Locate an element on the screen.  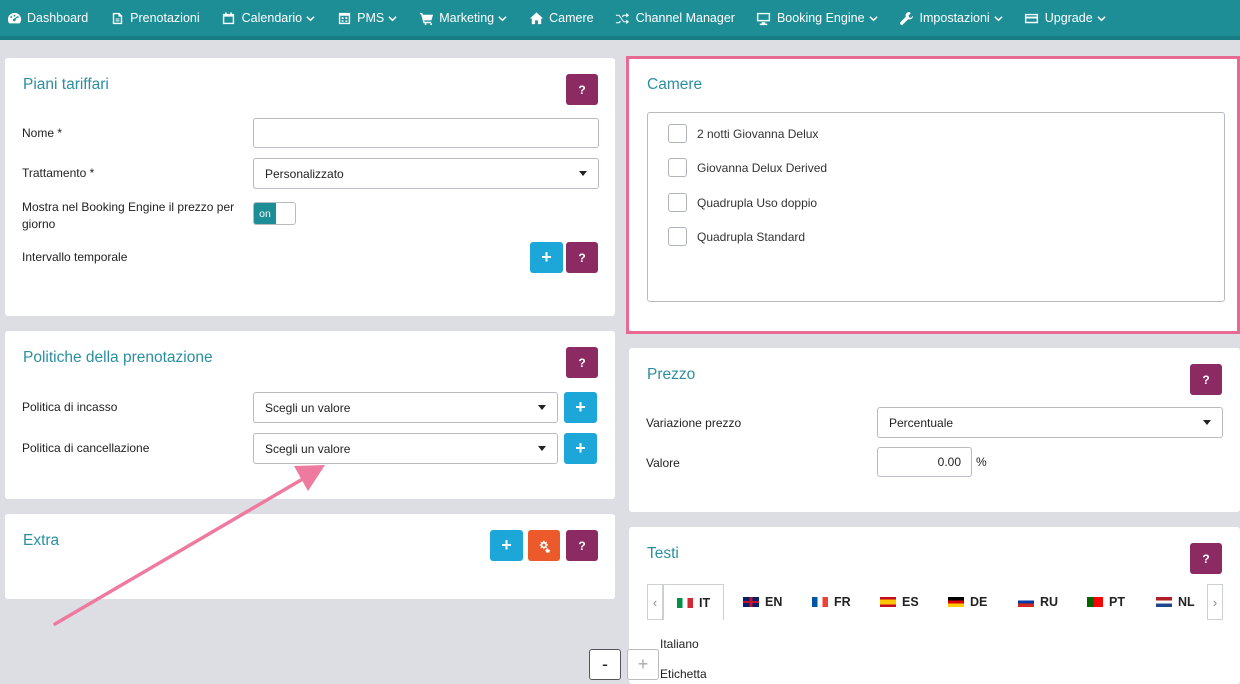
tab-en: EN is located at coordinates (762, 602).